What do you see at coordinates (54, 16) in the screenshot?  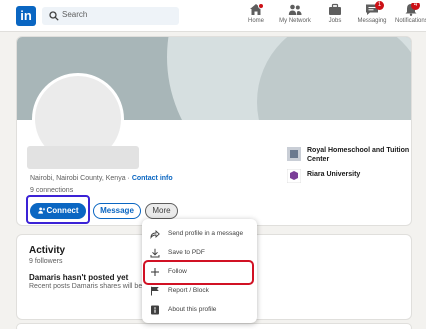 I see `search-icon` at bounding box center [54, 16].